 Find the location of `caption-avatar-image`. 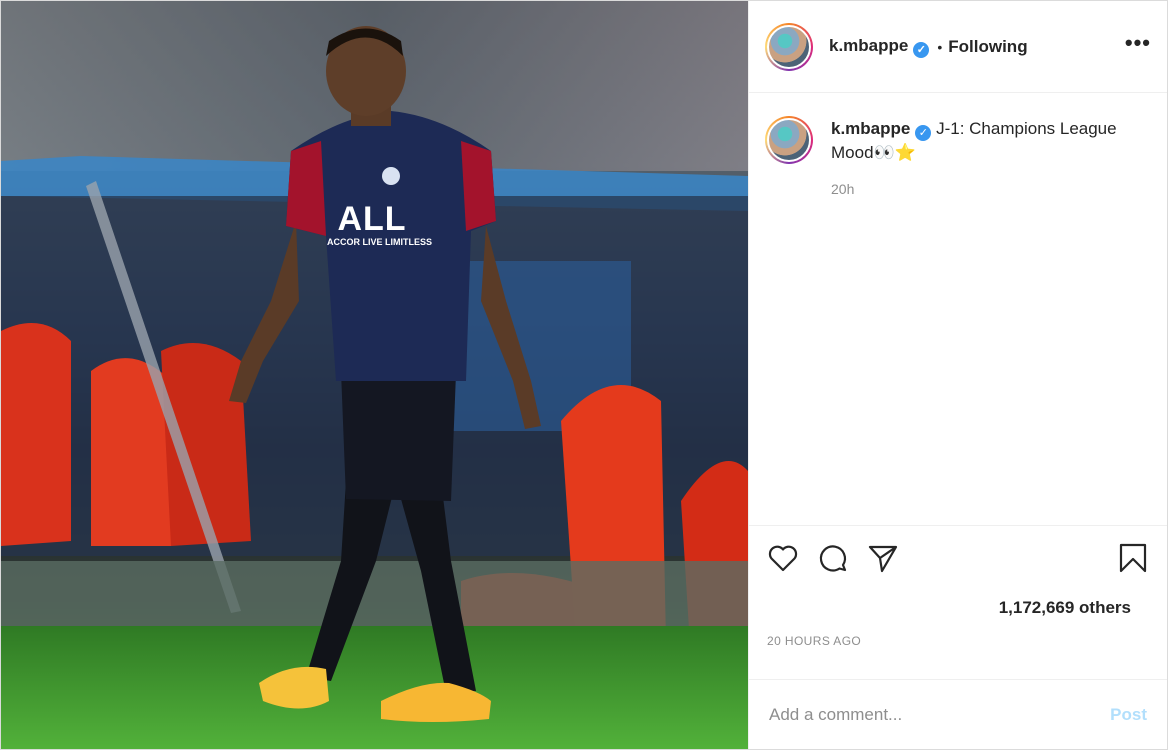

caption-avatar-image is located at coordinates (789, 140).